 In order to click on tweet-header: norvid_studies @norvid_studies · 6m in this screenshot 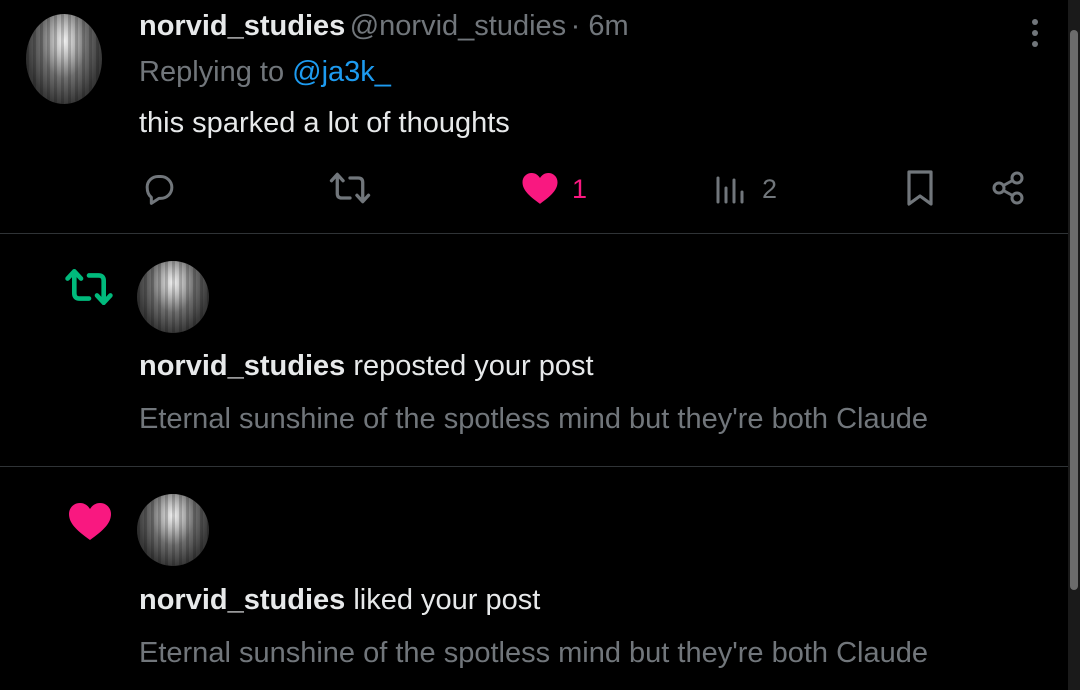, I will do `click(384, 26)`.